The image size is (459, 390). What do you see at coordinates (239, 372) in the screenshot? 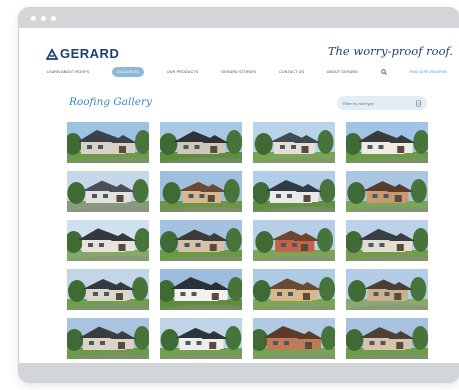
I see `window-bottom-bar` at bounding box center [239, 372].